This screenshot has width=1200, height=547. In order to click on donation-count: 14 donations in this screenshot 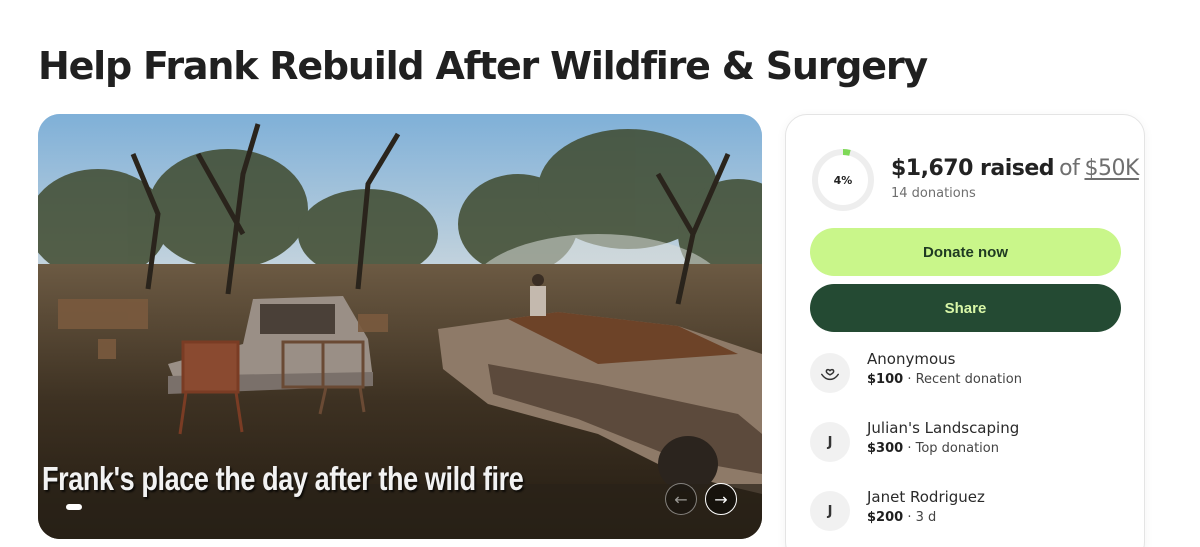, I will do `click(933, 193)`.